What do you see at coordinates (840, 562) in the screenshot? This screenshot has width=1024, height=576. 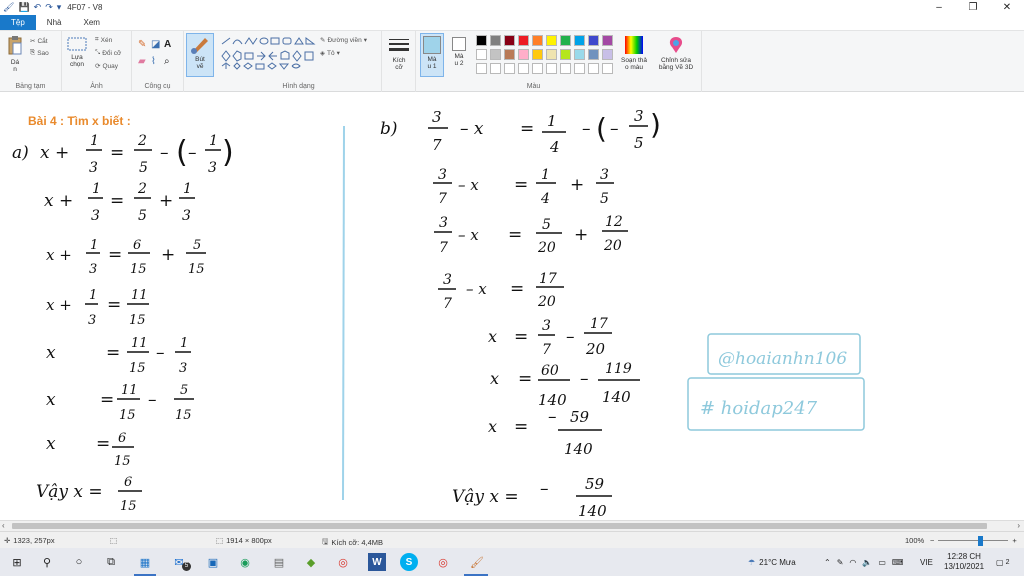 I see `pen-icon: ✎` at bounding box center [840, 562].